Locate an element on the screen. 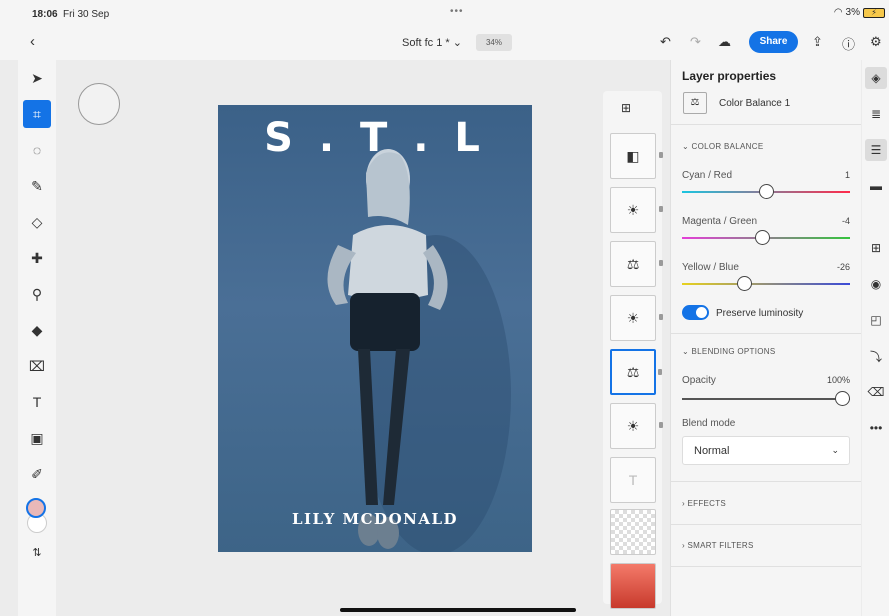 This screenshot has width=889, height=616. layer-brightness-adjustment: ☀ is located at coordinates (636, 210).